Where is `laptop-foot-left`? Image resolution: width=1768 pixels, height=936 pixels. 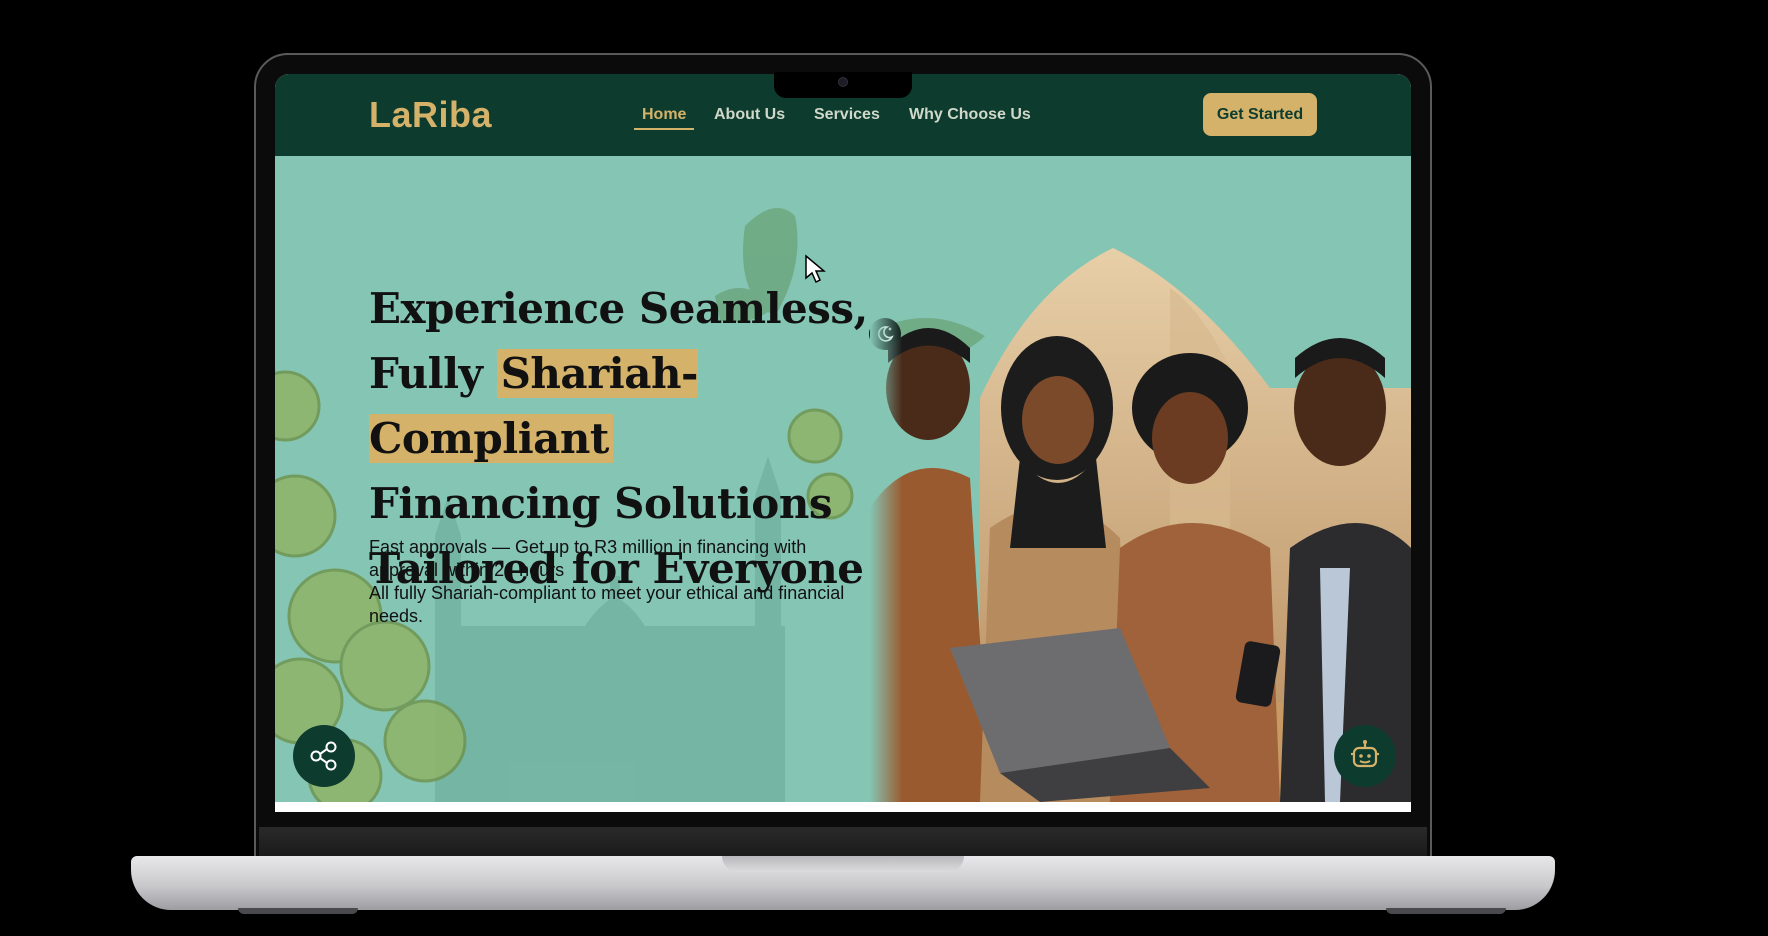 laptop-foot-left is located at coordinates (298, 911).